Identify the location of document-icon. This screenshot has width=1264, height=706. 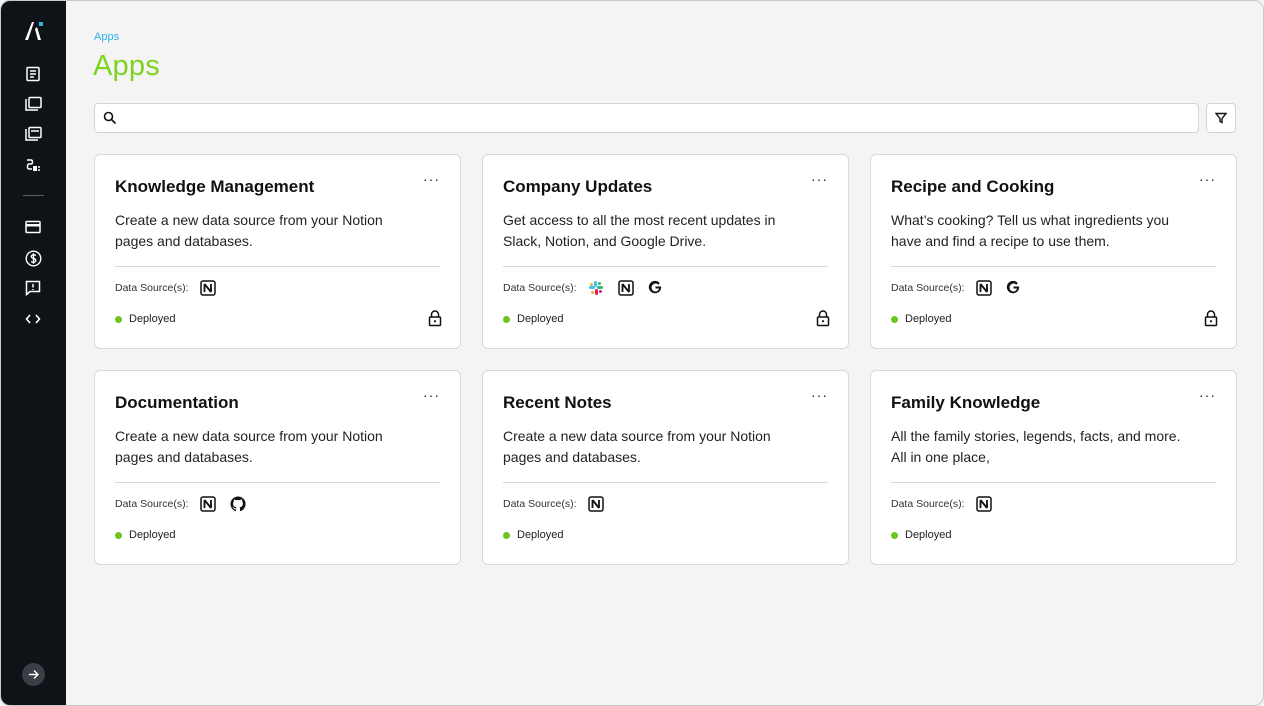
(33, 74).